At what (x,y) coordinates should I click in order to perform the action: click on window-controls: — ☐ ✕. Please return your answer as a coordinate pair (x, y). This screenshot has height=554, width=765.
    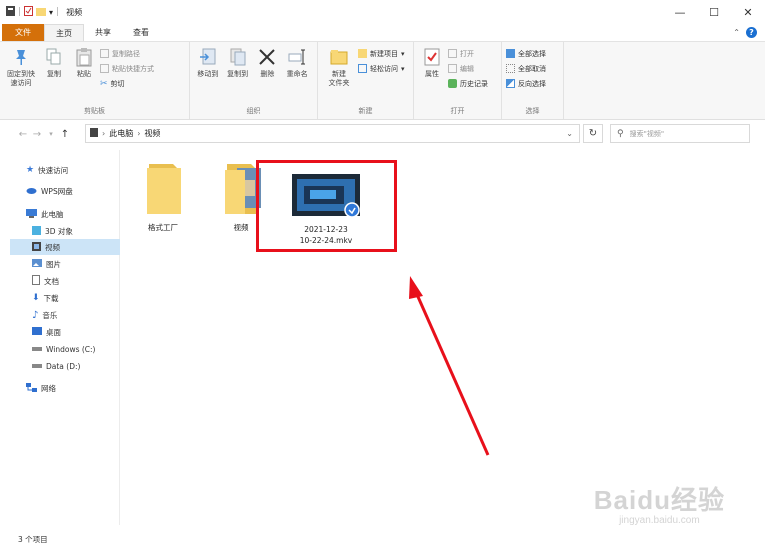
    Looking at the image, I should click on (714, 12).